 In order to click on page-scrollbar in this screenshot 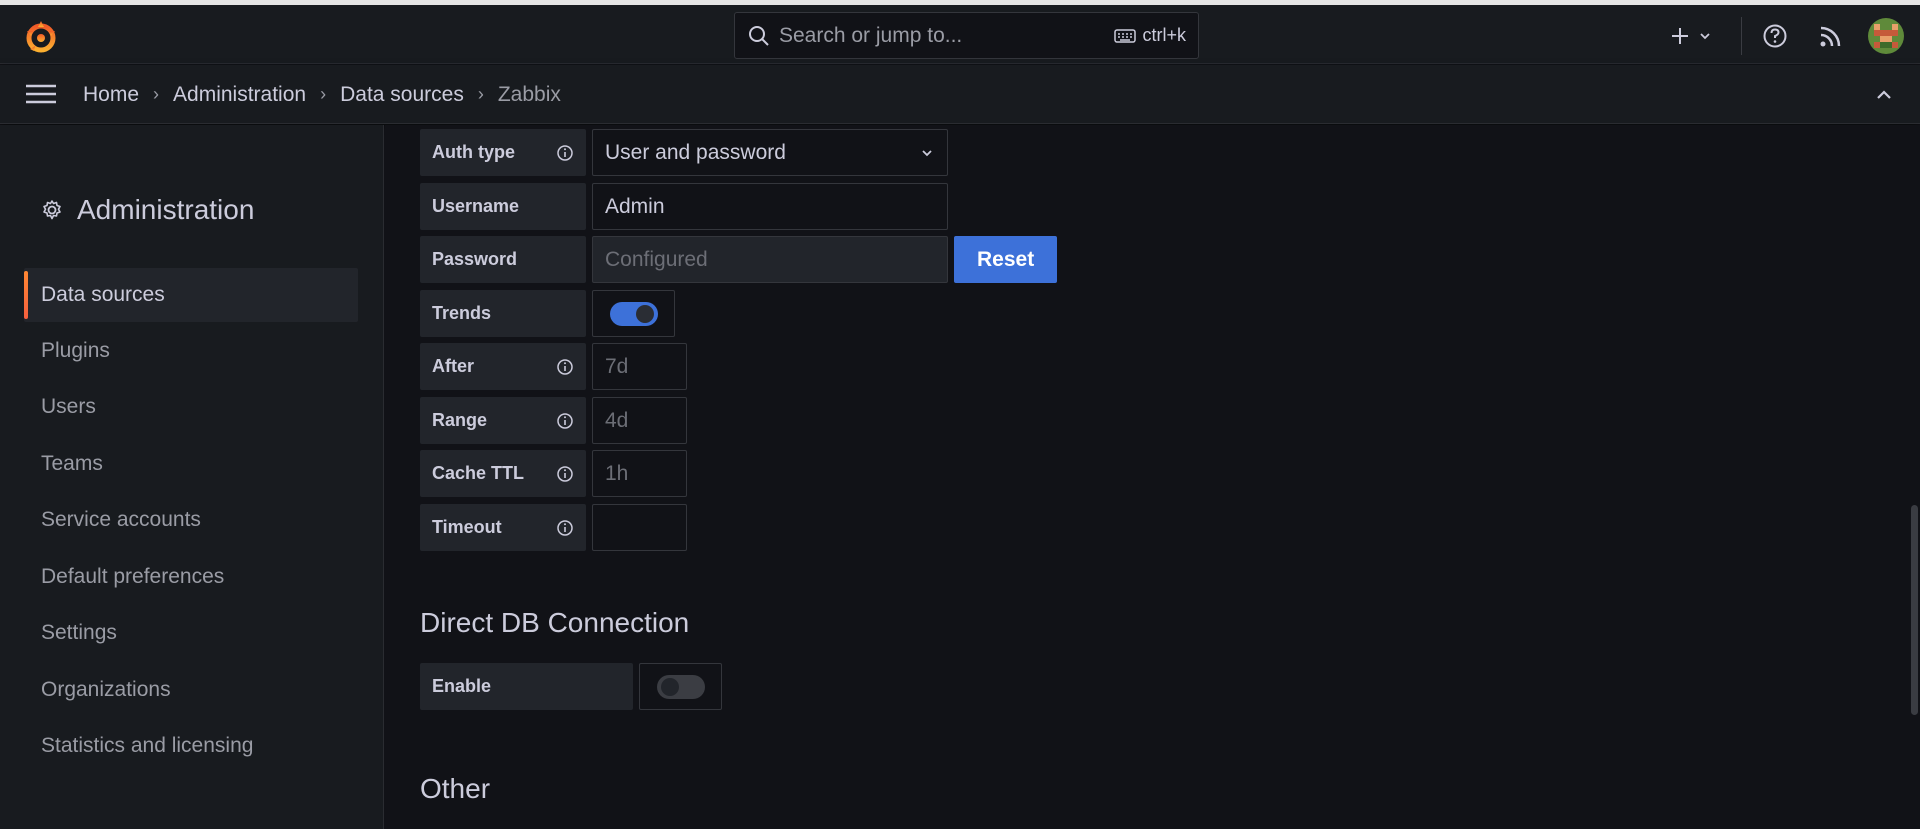, I will do `click(1914, 610)`.